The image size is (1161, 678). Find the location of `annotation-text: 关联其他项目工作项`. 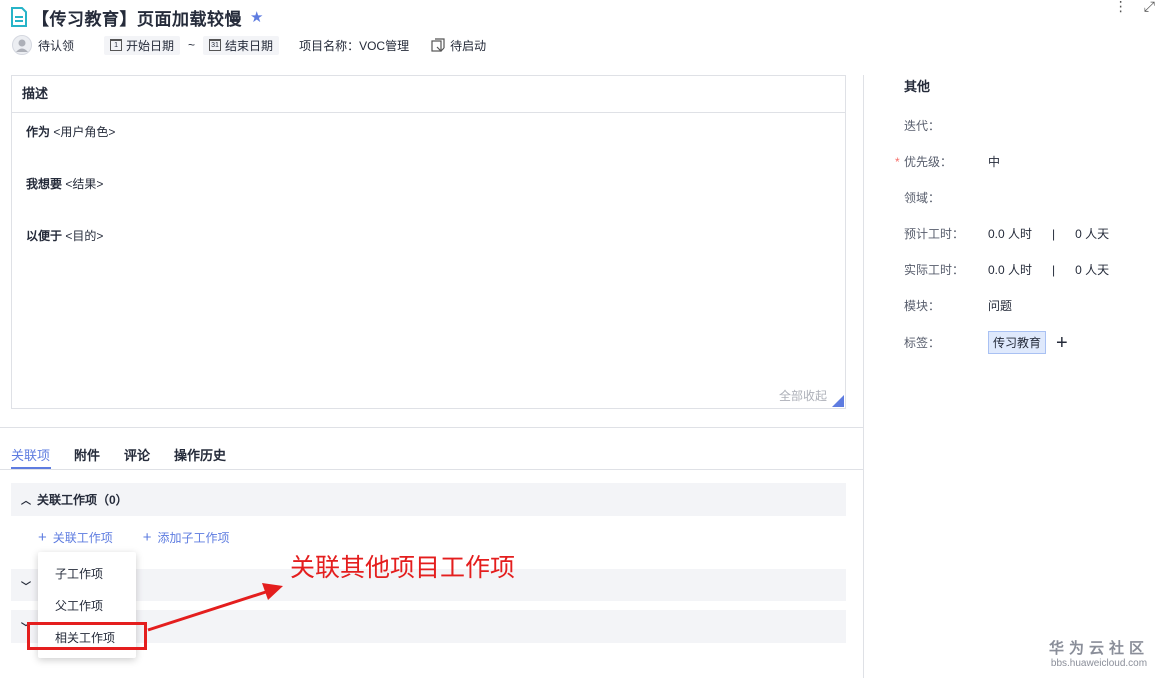

annotation-text: 关联其他项目工作项 is located at coordinates (403, 567).